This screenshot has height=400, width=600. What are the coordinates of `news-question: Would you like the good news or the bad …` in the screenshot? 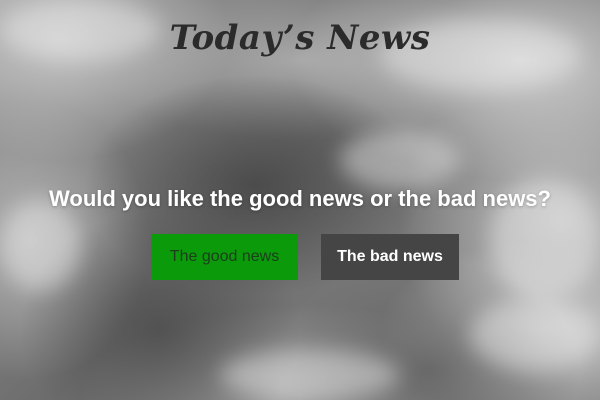 It's located at (300, 198).